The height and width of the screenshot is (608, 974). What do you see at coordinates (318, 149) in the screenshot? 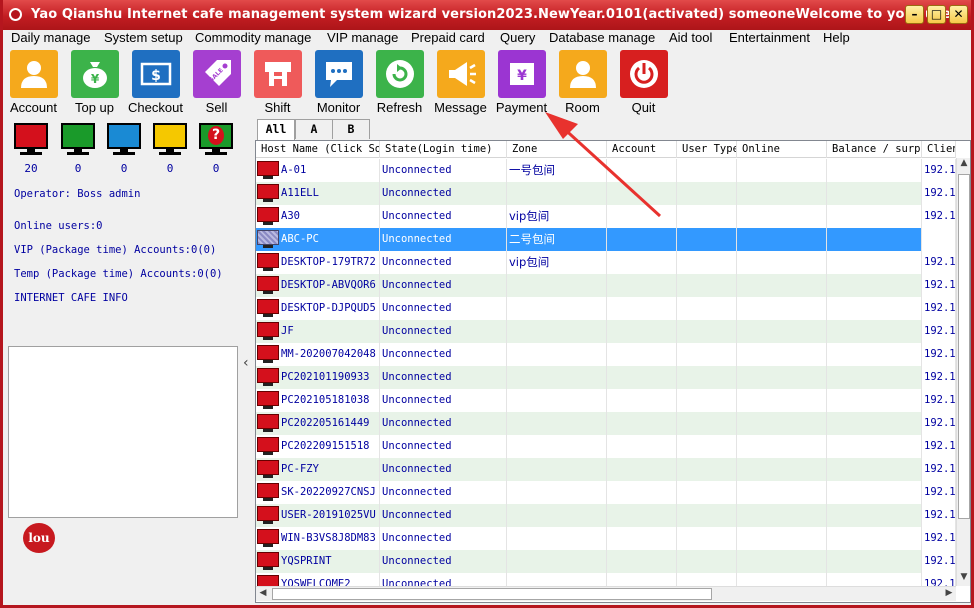
I see `column-host-name: Host Name (Click Sort)` at bounding box center [318, 149].